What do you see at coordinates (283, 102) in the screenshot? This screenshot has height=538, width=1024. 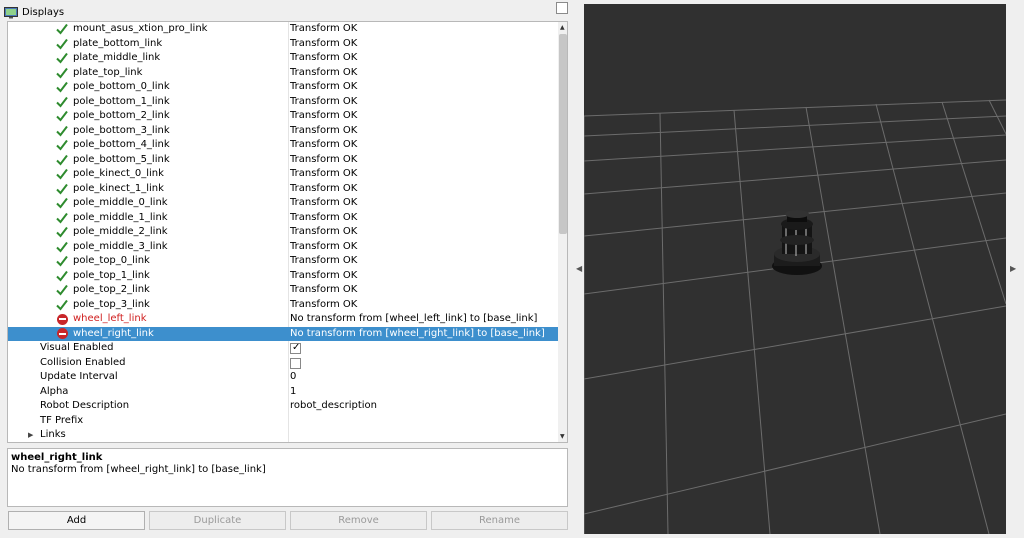 I see `tree-row: pole_bottom_1_link Transform OK` at bounding box center [283, 102].